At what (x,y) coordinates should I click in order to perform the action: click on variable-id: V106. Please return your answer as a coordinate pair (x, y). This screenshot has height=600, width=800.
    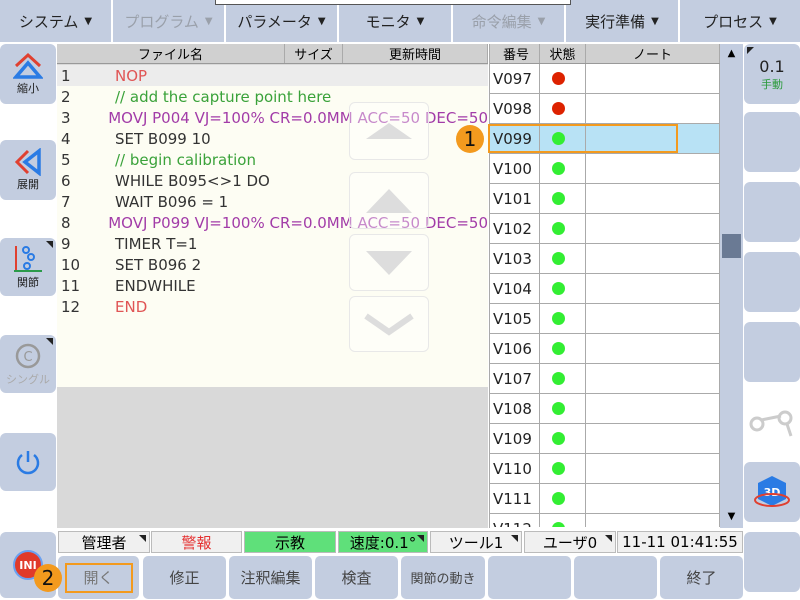
    Looking at the image, I should click on (515, 348).